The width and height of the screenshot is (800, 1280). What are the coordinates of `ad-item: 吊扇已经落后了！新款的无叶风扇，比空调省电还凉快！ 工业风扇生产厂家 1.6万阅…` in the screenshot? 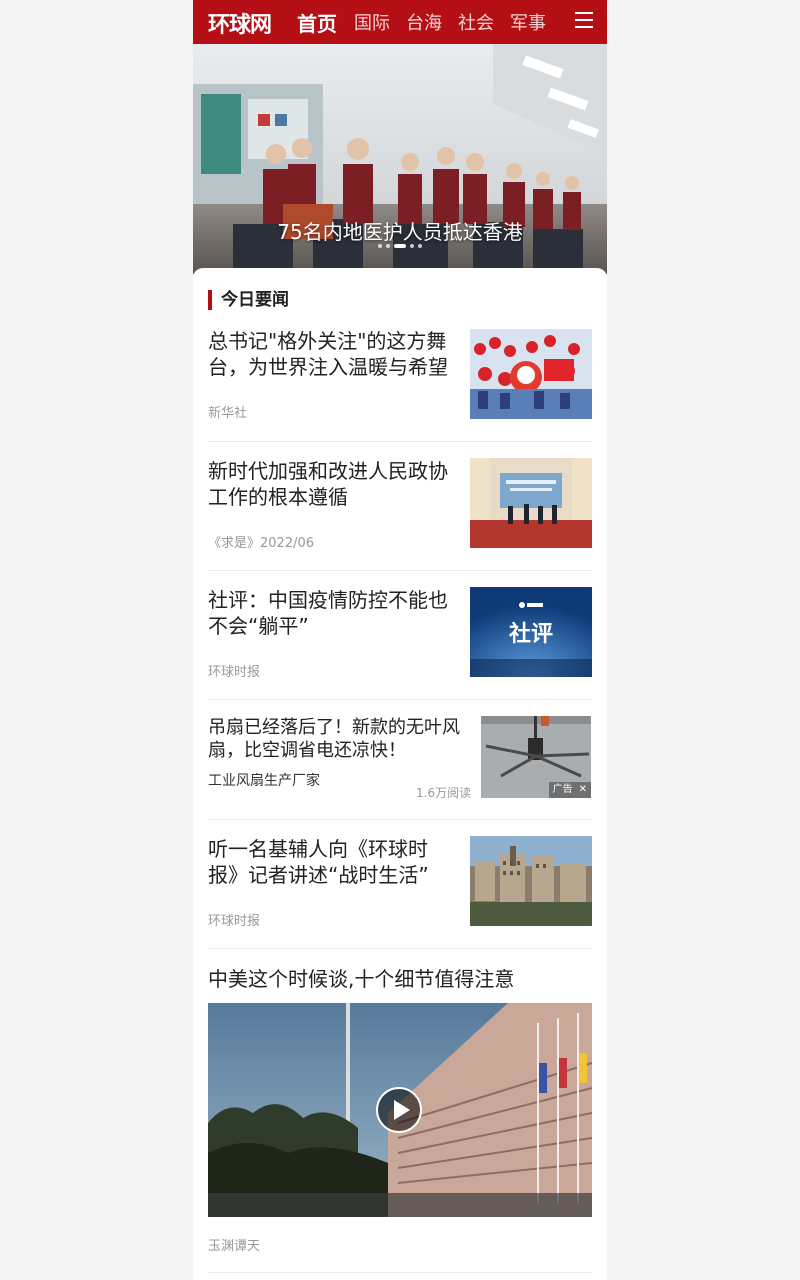 It's located at (400, 768).